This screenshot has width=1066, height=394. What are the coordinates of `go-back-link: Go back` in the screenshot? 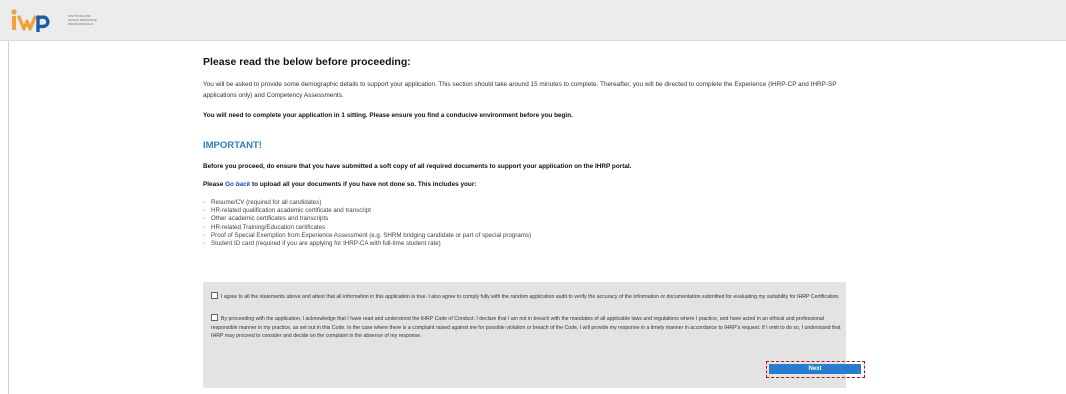 It's located at (237, 184).